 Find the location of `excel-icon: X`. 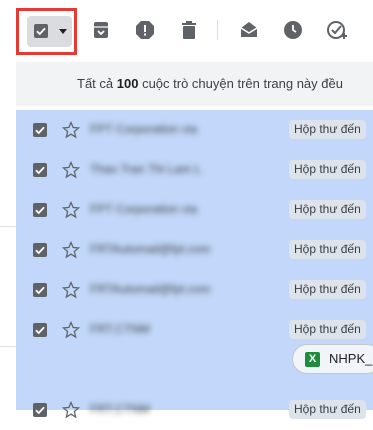

excel-icon: X is located at coordinates (312, 359).